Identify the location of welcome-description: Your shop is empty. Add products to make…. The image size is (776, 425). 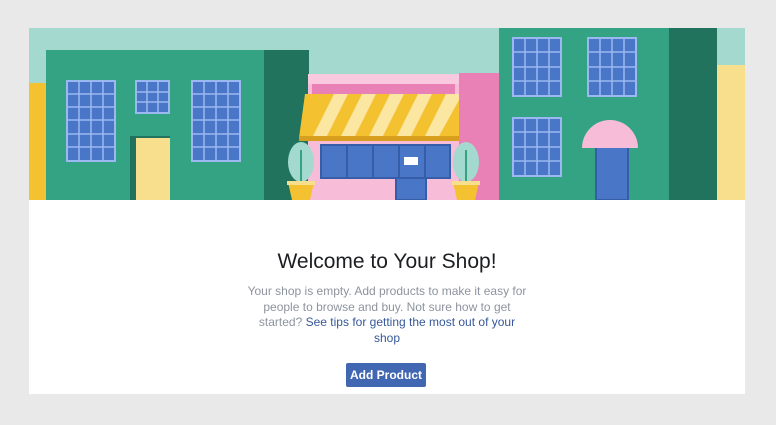
(387, 315).